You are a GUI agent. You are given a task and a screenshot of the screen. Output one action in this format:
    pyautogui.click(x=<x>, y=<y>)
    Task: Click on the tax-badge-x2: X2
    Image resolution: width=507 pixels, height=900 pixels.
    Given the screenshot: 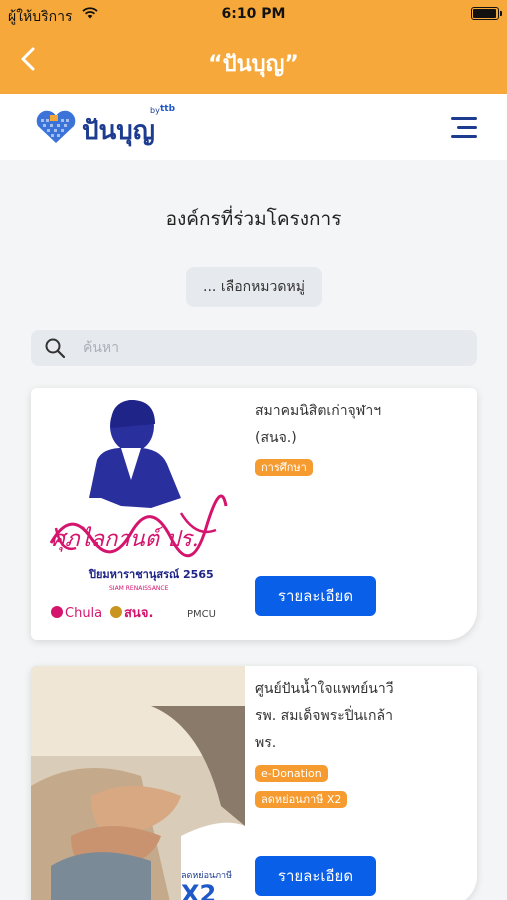 What is the action you would take?
    pyautogui.click(x=198, y=890)
    